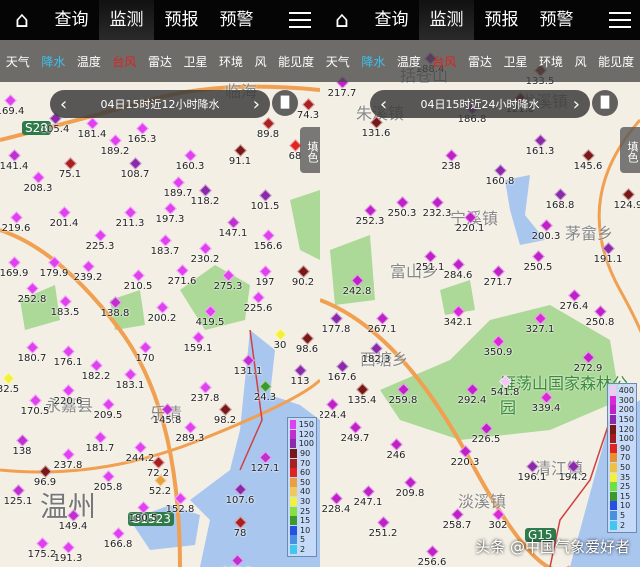 The width and height of the screenshot is (640, 567). Describe the element at coordinates (92, 134) in the screenshot. I see `station-value: 181.4` at that location.